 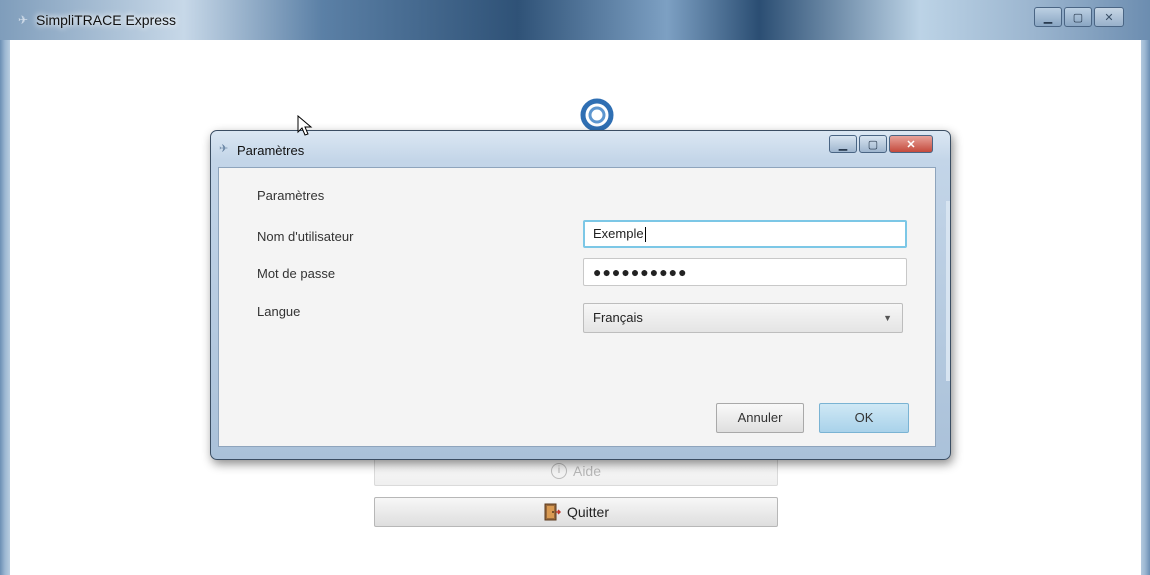 What do you see at coordinates (575, 20) in the screenshot?
I see `main-titlebar: ✈ SimpliTRACE Express ▁ ▢ ✕` at bounding box center [575, 20].